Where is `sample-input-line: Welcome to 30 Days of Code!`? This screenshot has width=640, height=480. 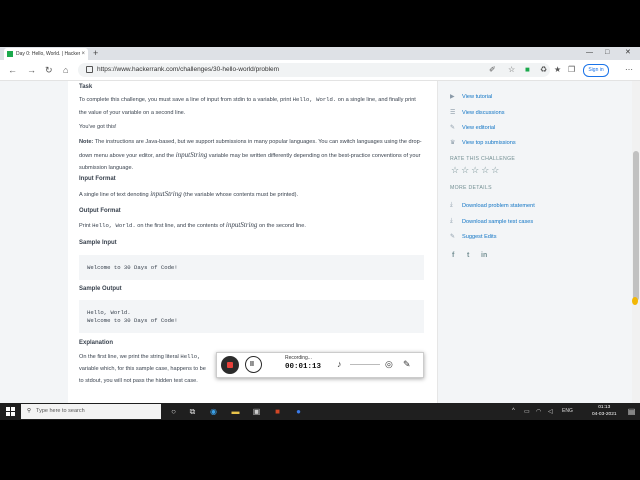
sample-input-line: Welcome to 30 Days of Code! is located at coordinates (132, 267).